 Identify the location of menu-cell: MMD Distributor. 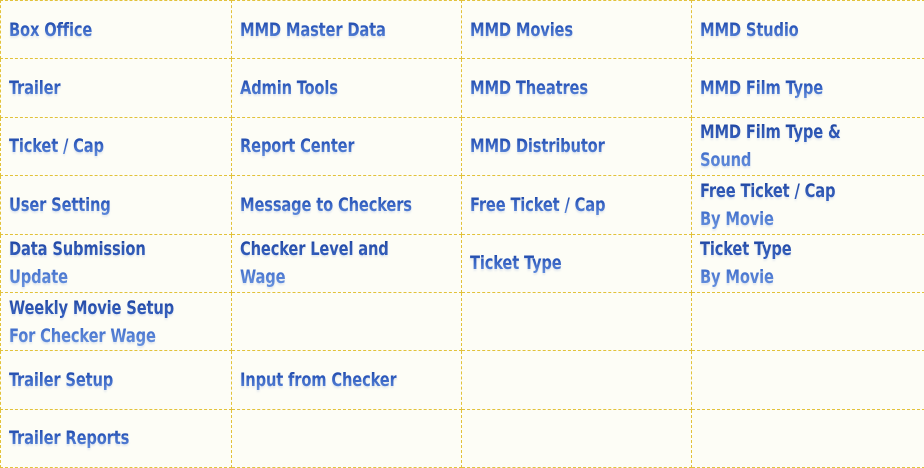
(576, 146).